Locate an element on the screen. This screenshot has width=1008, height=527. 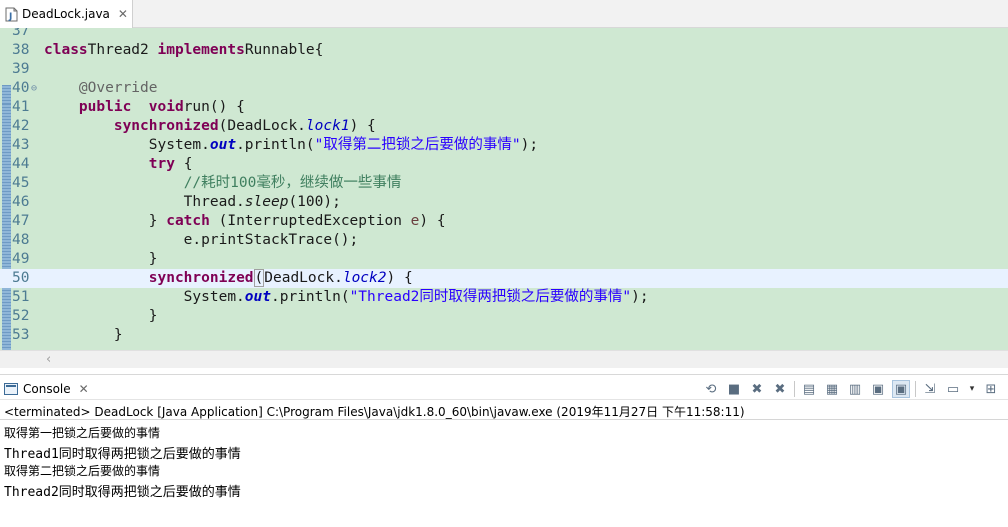
code-text: Thread.sleep(100); is located at coordinates (192, 202).